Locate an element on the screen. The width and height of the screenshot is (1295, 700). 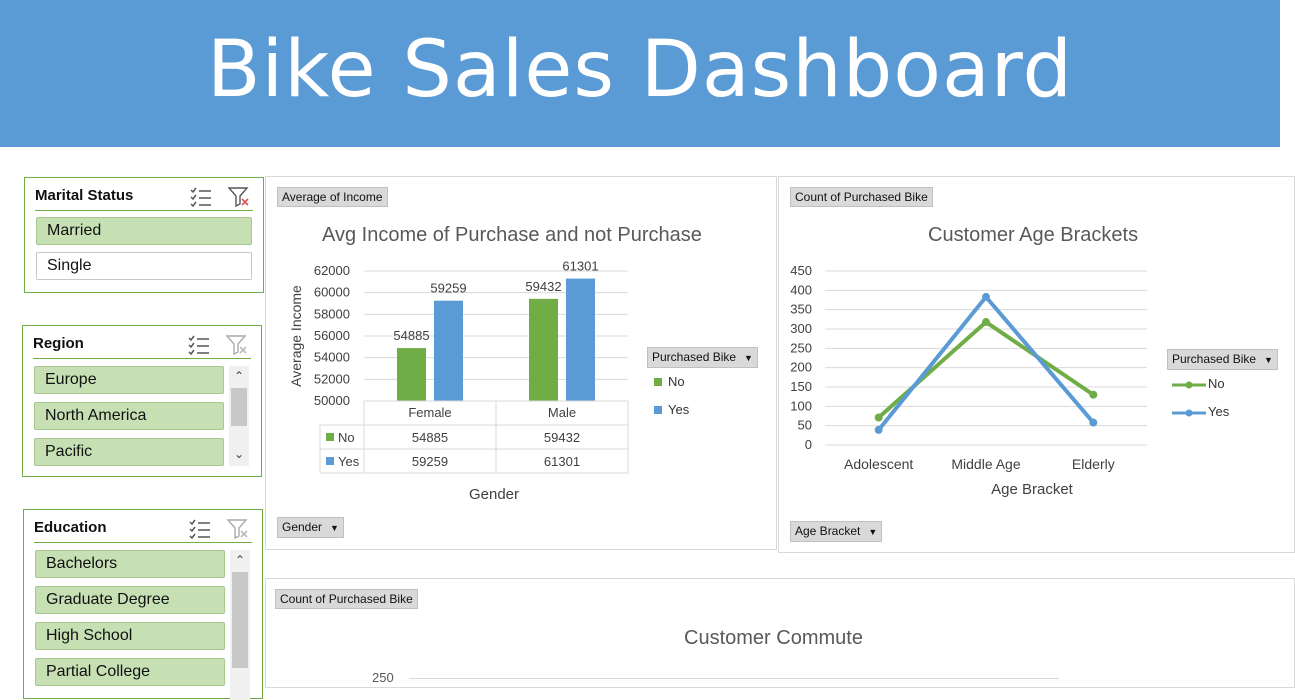
y-tick-label: 450 is located at coordinates (801, 270).